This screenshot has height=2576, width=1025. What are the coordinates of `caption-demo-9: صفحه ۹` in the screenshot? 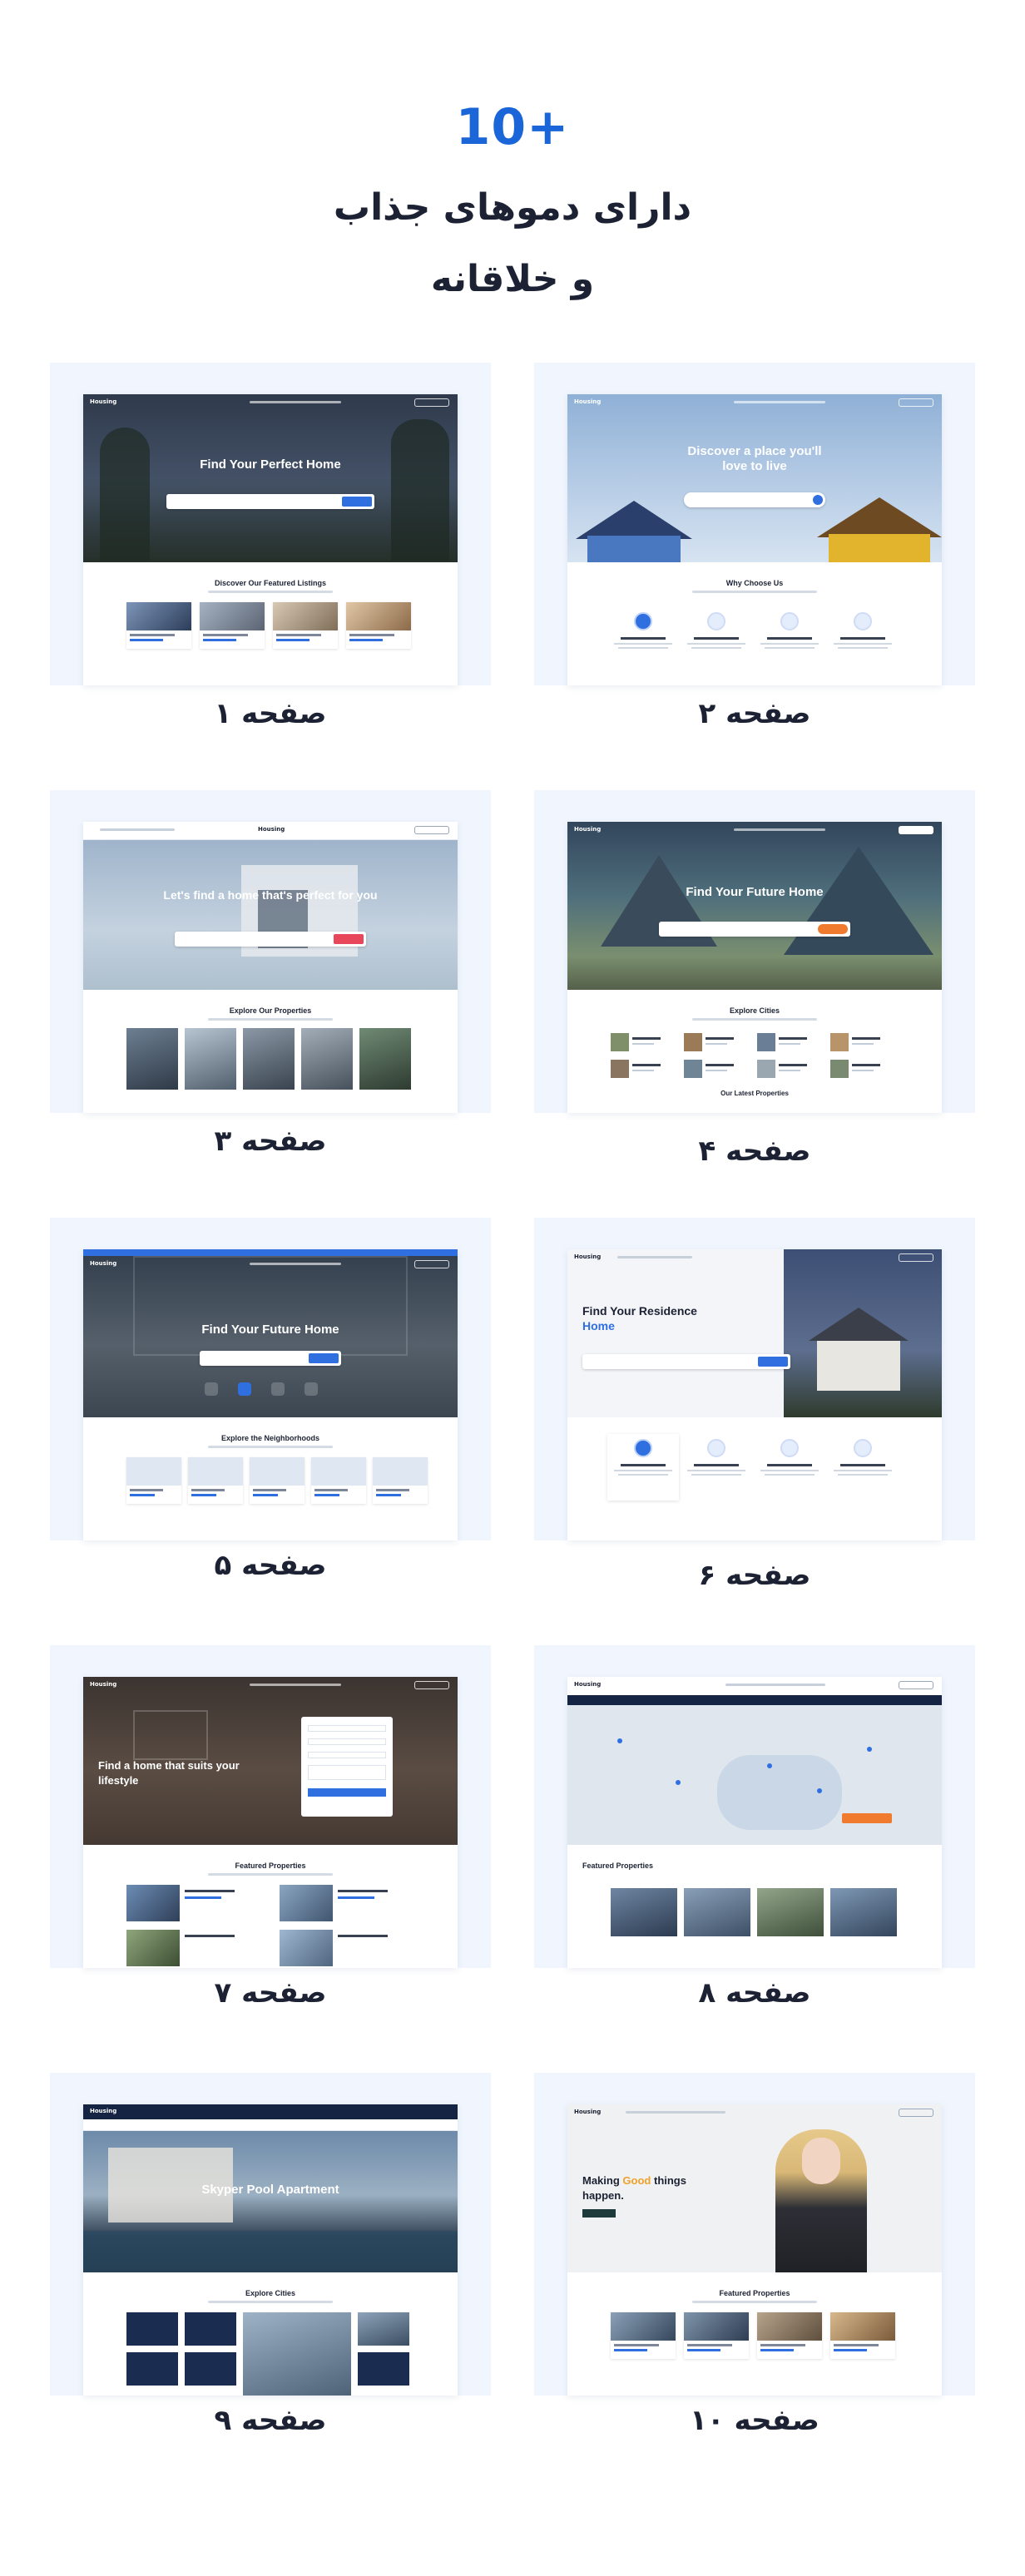 It's located at (270, 2420).